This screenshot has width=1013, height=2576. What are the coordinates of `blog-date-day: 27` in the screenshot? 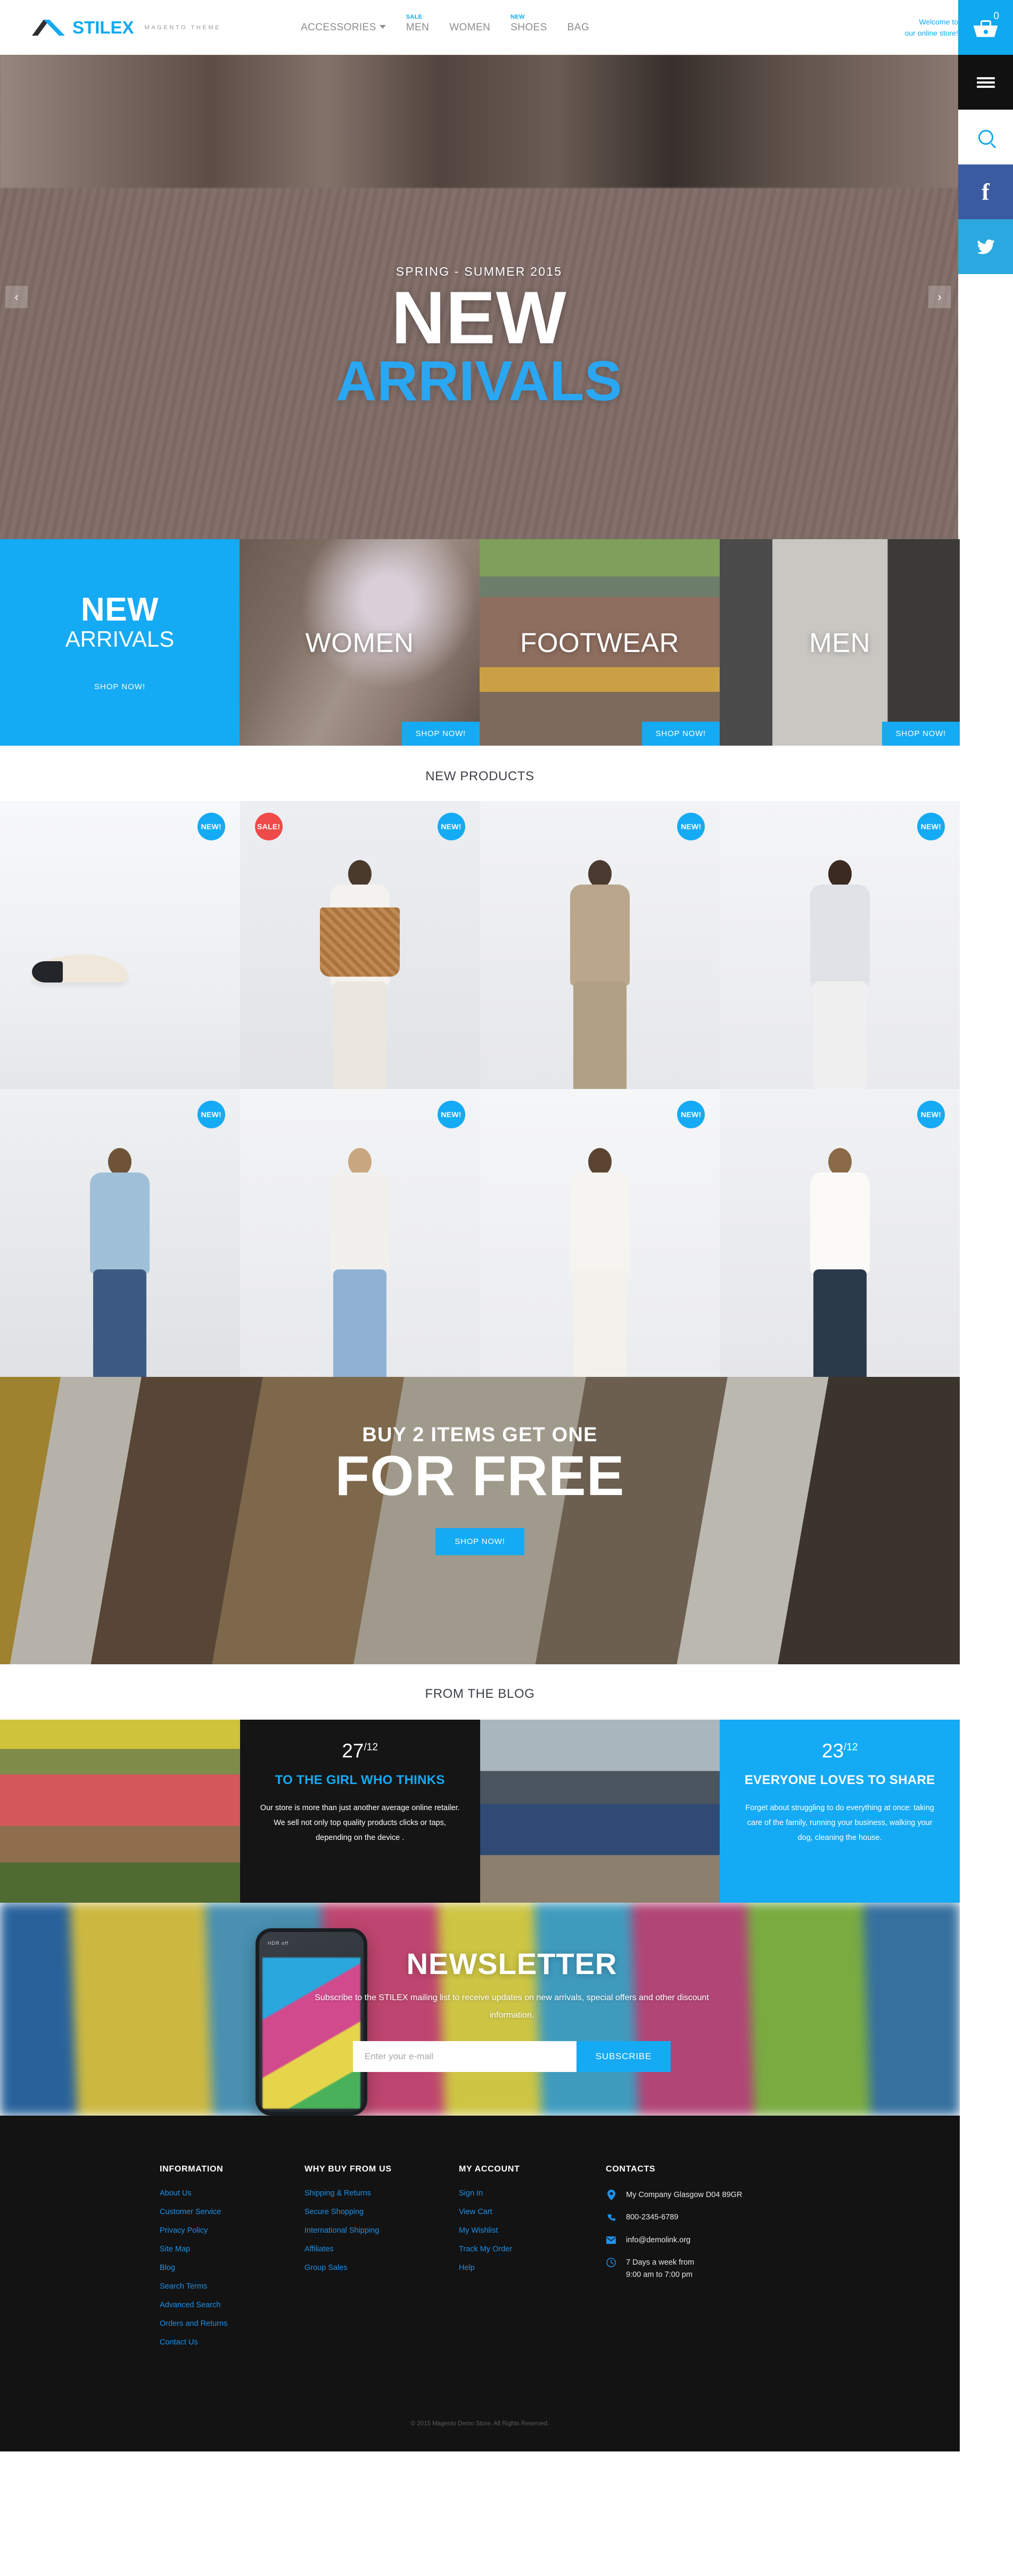 It's located at (353, 1751).